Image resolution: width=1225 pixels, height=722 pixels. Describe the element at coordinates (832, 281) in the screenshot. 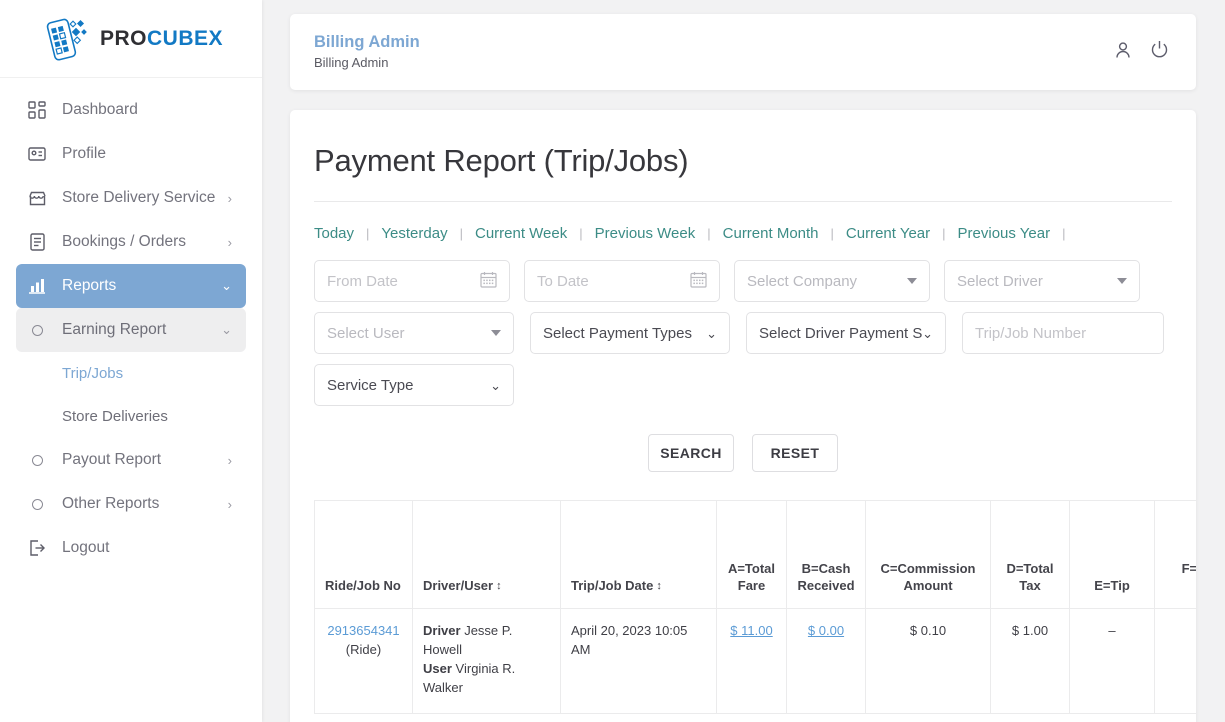

I see `select-company-dropdown: Select Company` at that location.